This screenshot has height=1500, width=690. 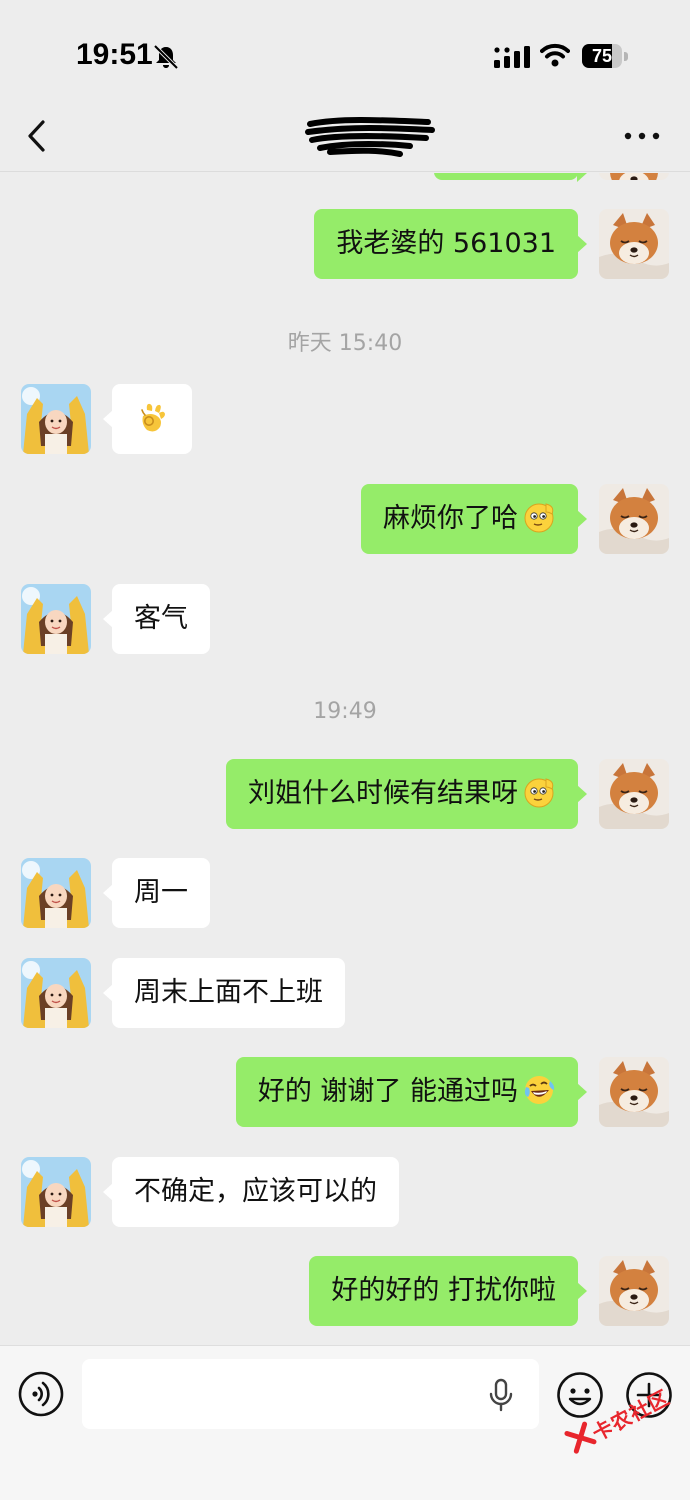 What do you see at coordinates (255, 1191) in the screenshot?
I see `message-text: 不确定，应该可以的` at bounding box center [255, 1191].